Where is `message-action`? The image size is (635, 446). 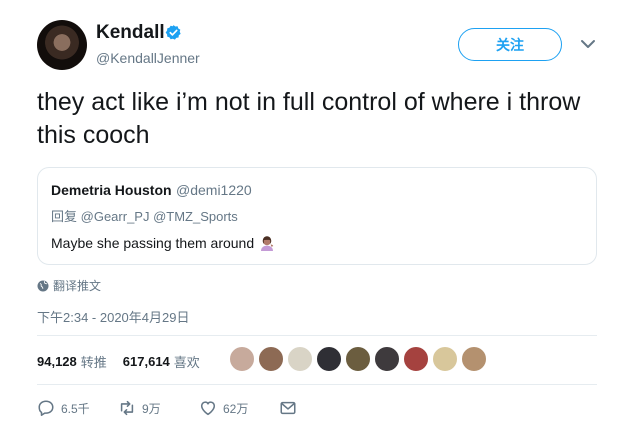 message-action is located at coordinates (288, 408).